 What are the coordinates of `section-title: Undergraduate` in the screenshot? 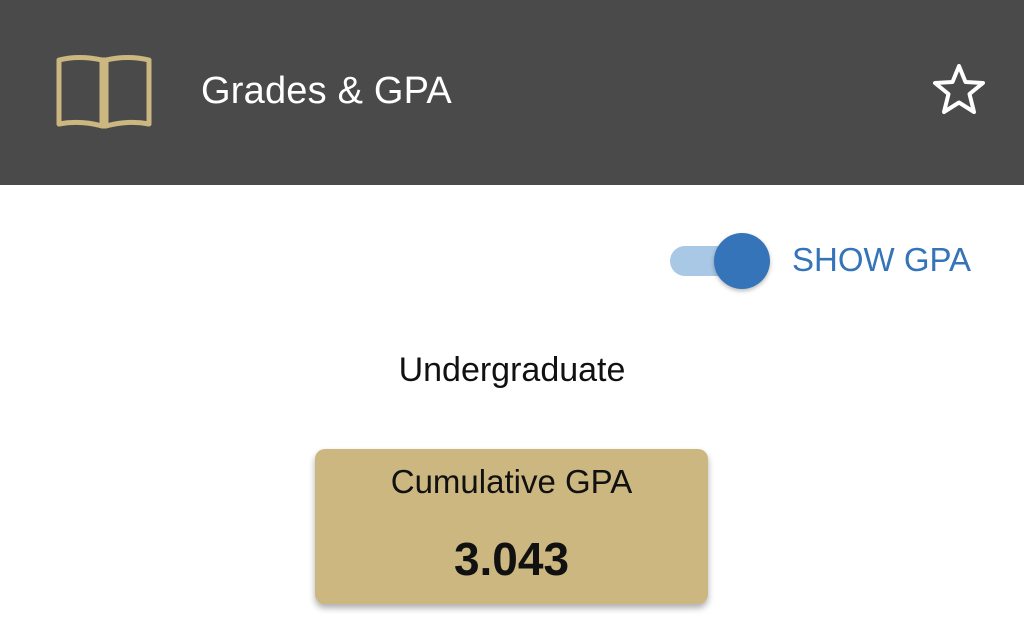 It's located at (512, 370).